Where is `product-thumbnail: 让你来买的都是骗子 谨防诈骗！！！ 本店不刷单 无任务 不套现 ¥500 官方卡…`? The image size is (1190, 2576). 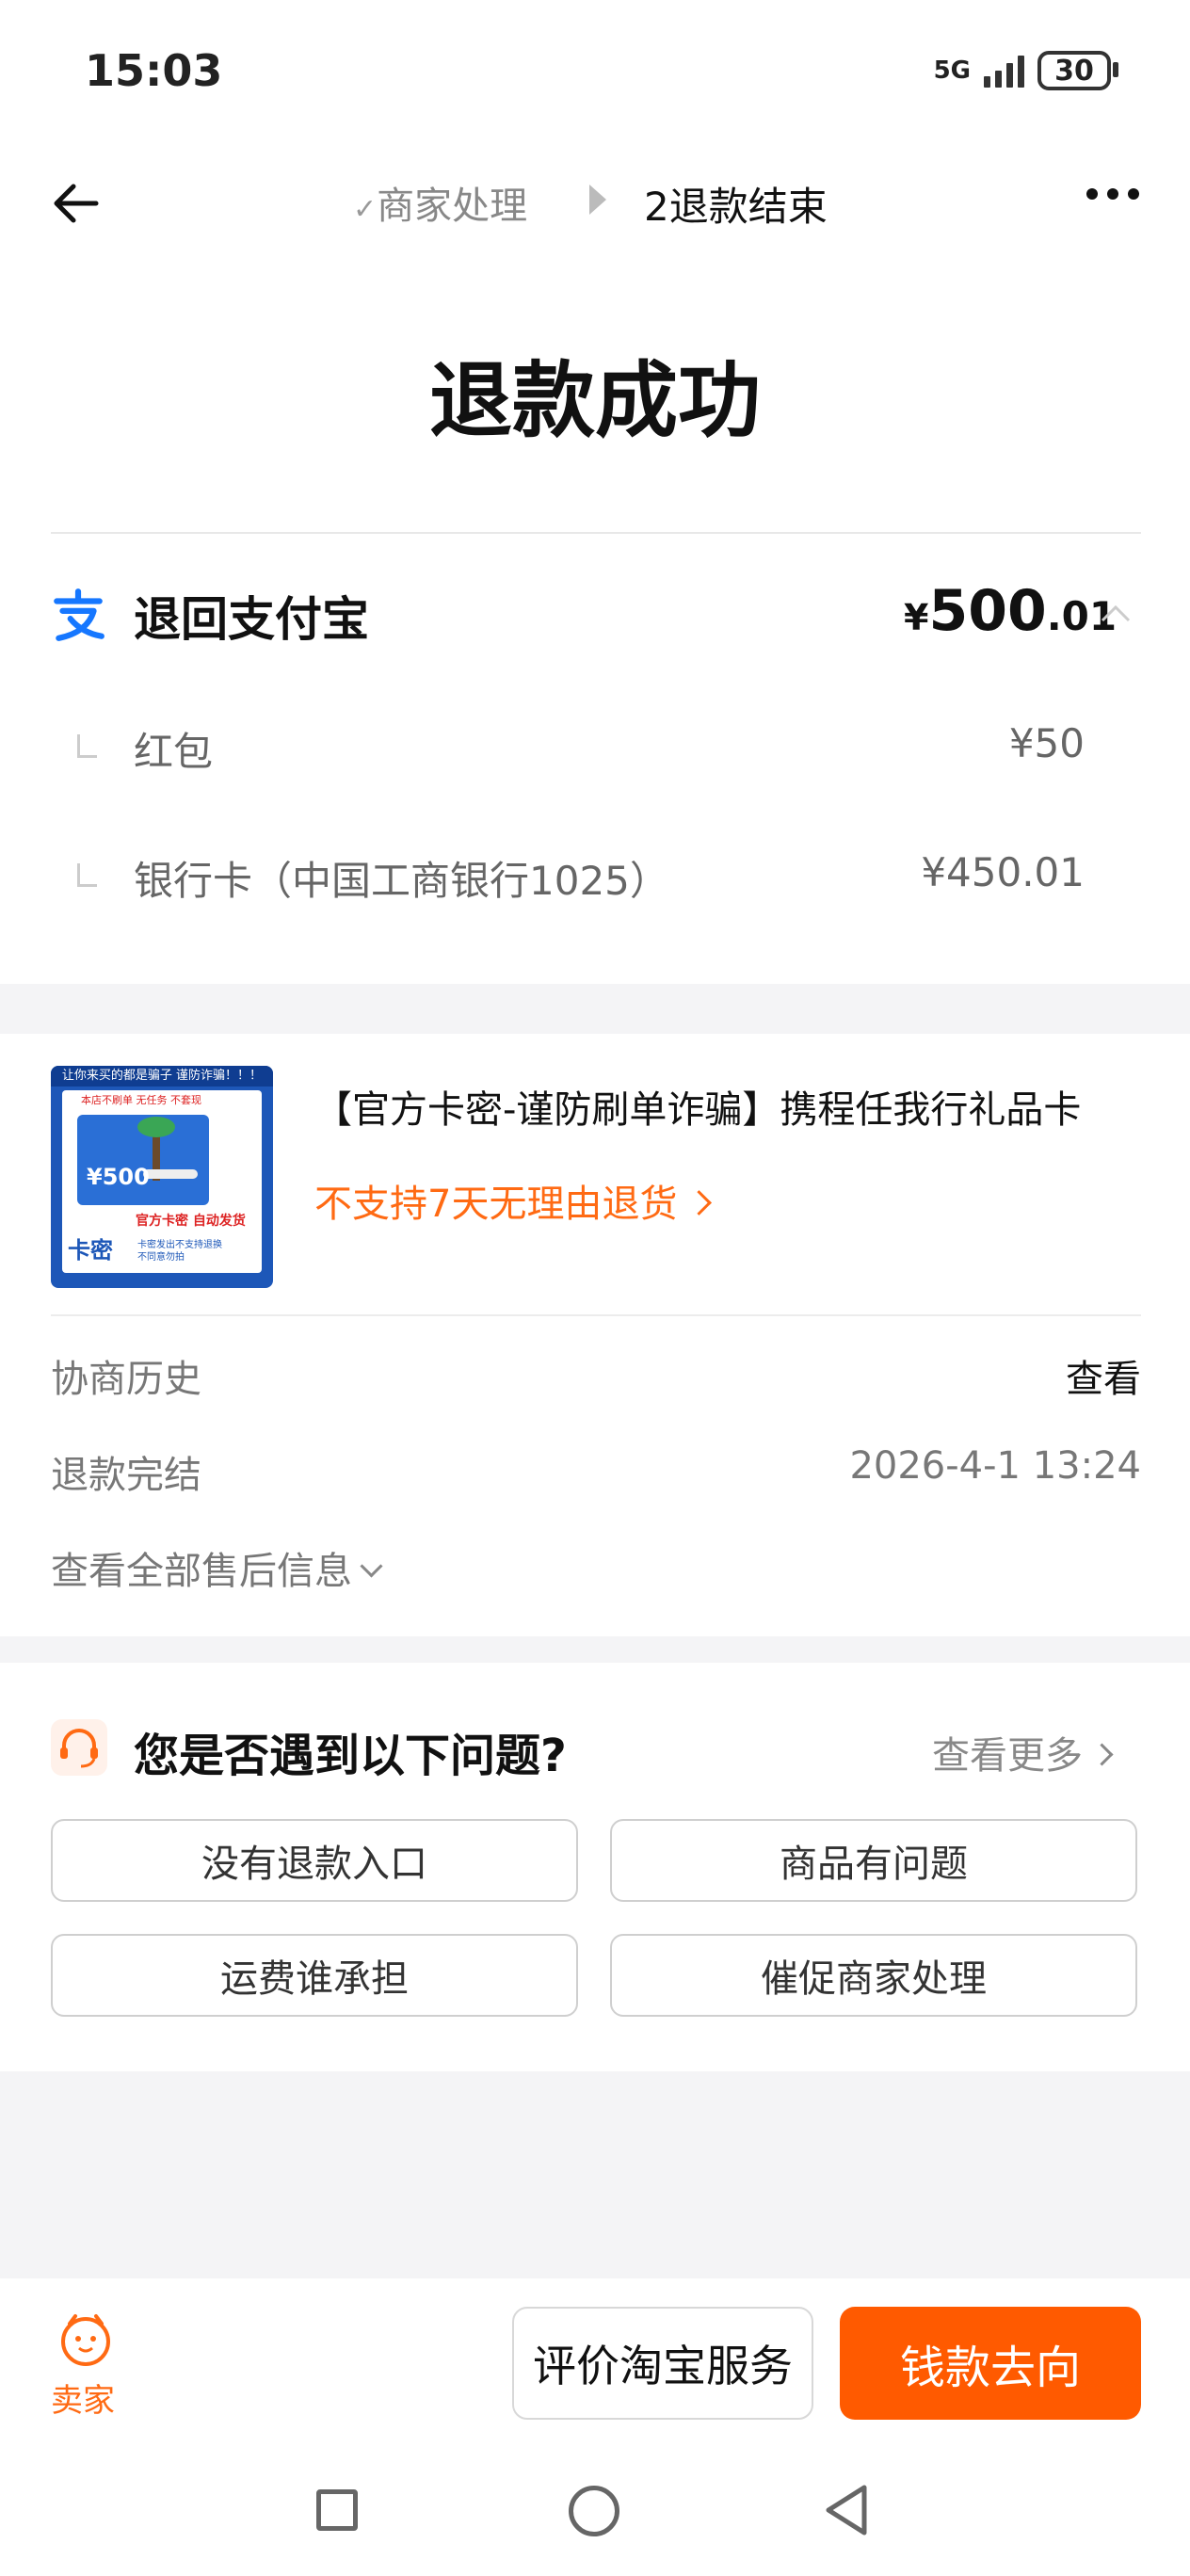
product-thumbnail: 让你来买的都是骗子 谨防诈骗！！！ 本店不刷单 无任务 不套现 ¥500 官方卡… is located at coordinates (162, 1177).